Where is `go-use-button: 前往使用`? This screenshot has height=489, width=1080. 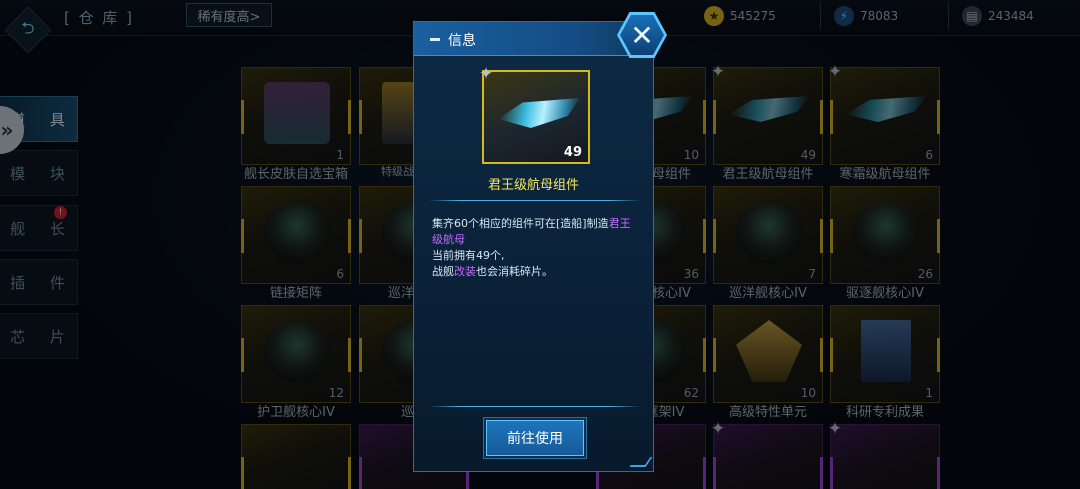 go-use-button: 前往使用 is located at coordinates (535, 438).